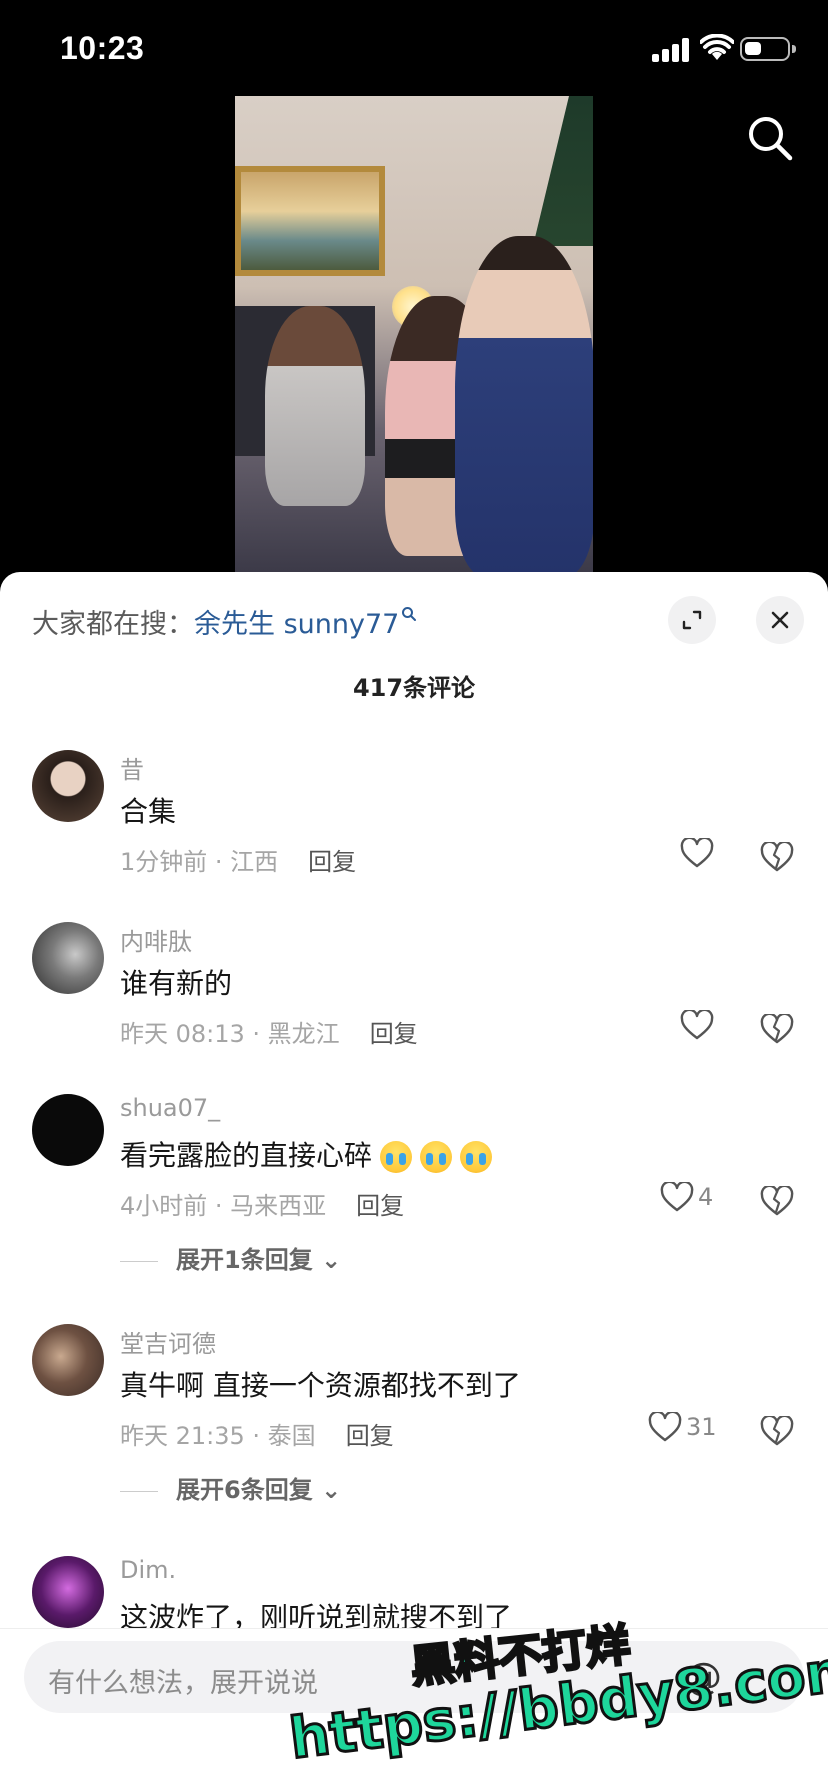 The width and height of the screenshot is (828, 1792). What do you see at coordinates (414, 50) in the screenshot?
I see `status-bar: 10:23` at bounding box center [414, 50].